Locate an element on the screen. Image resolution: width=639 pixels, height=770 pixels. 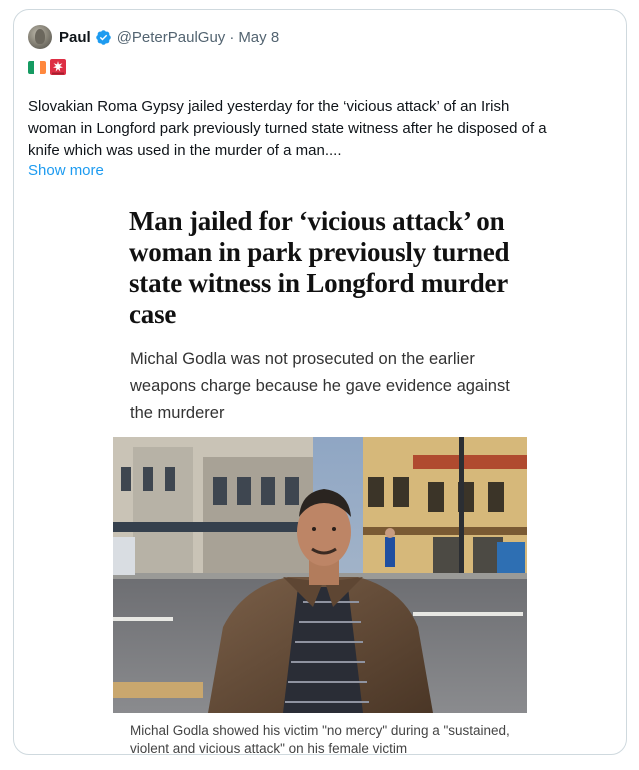
flag-ireland-icon is located at coordinates (37, 67).